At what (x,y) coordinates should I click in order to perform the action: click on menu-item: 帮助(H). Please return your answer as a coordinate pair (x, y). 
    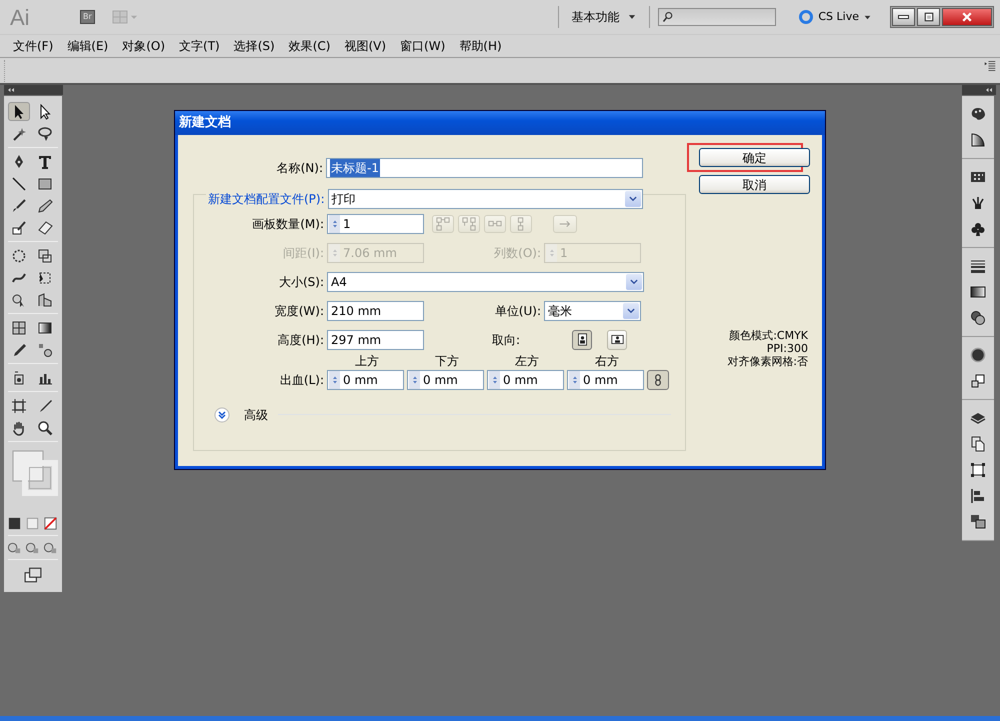
    Looking at the image, I should click on (482, 46).